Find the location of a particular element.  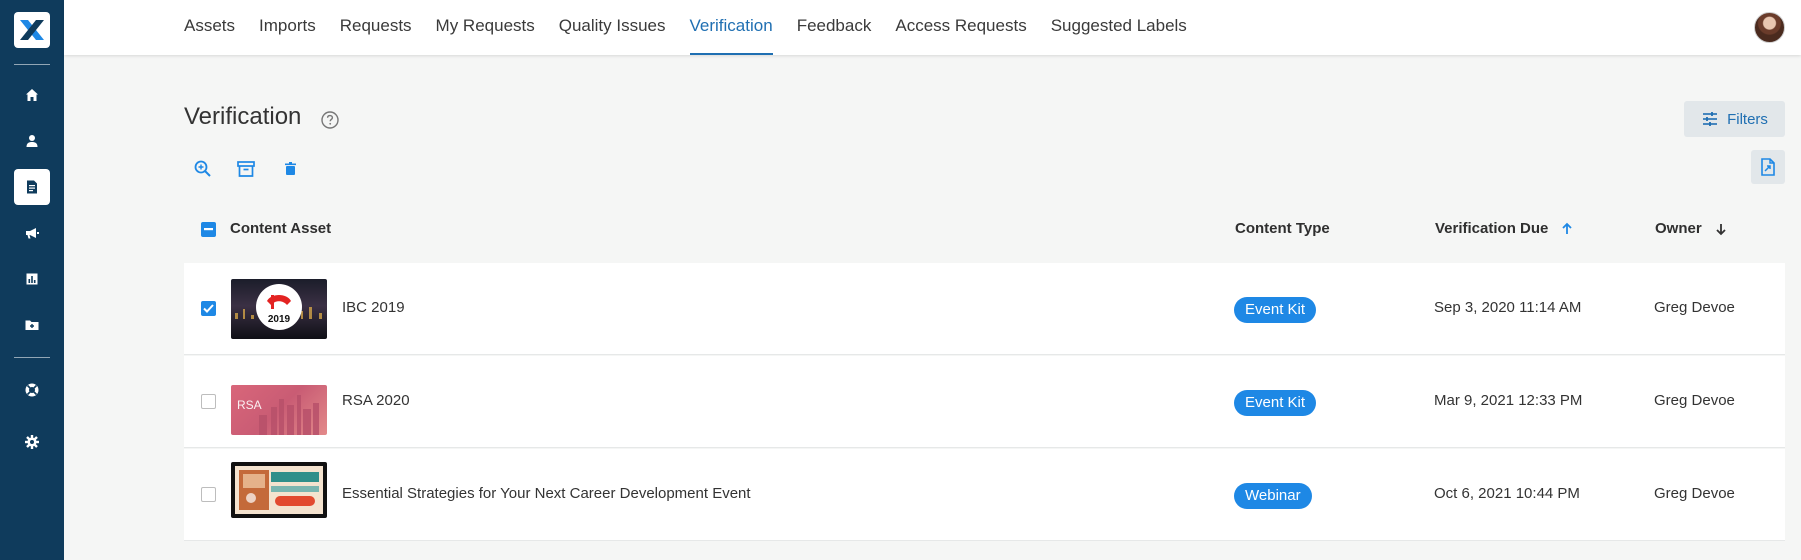

page-title: Verification is located at coordinates (243, 116).